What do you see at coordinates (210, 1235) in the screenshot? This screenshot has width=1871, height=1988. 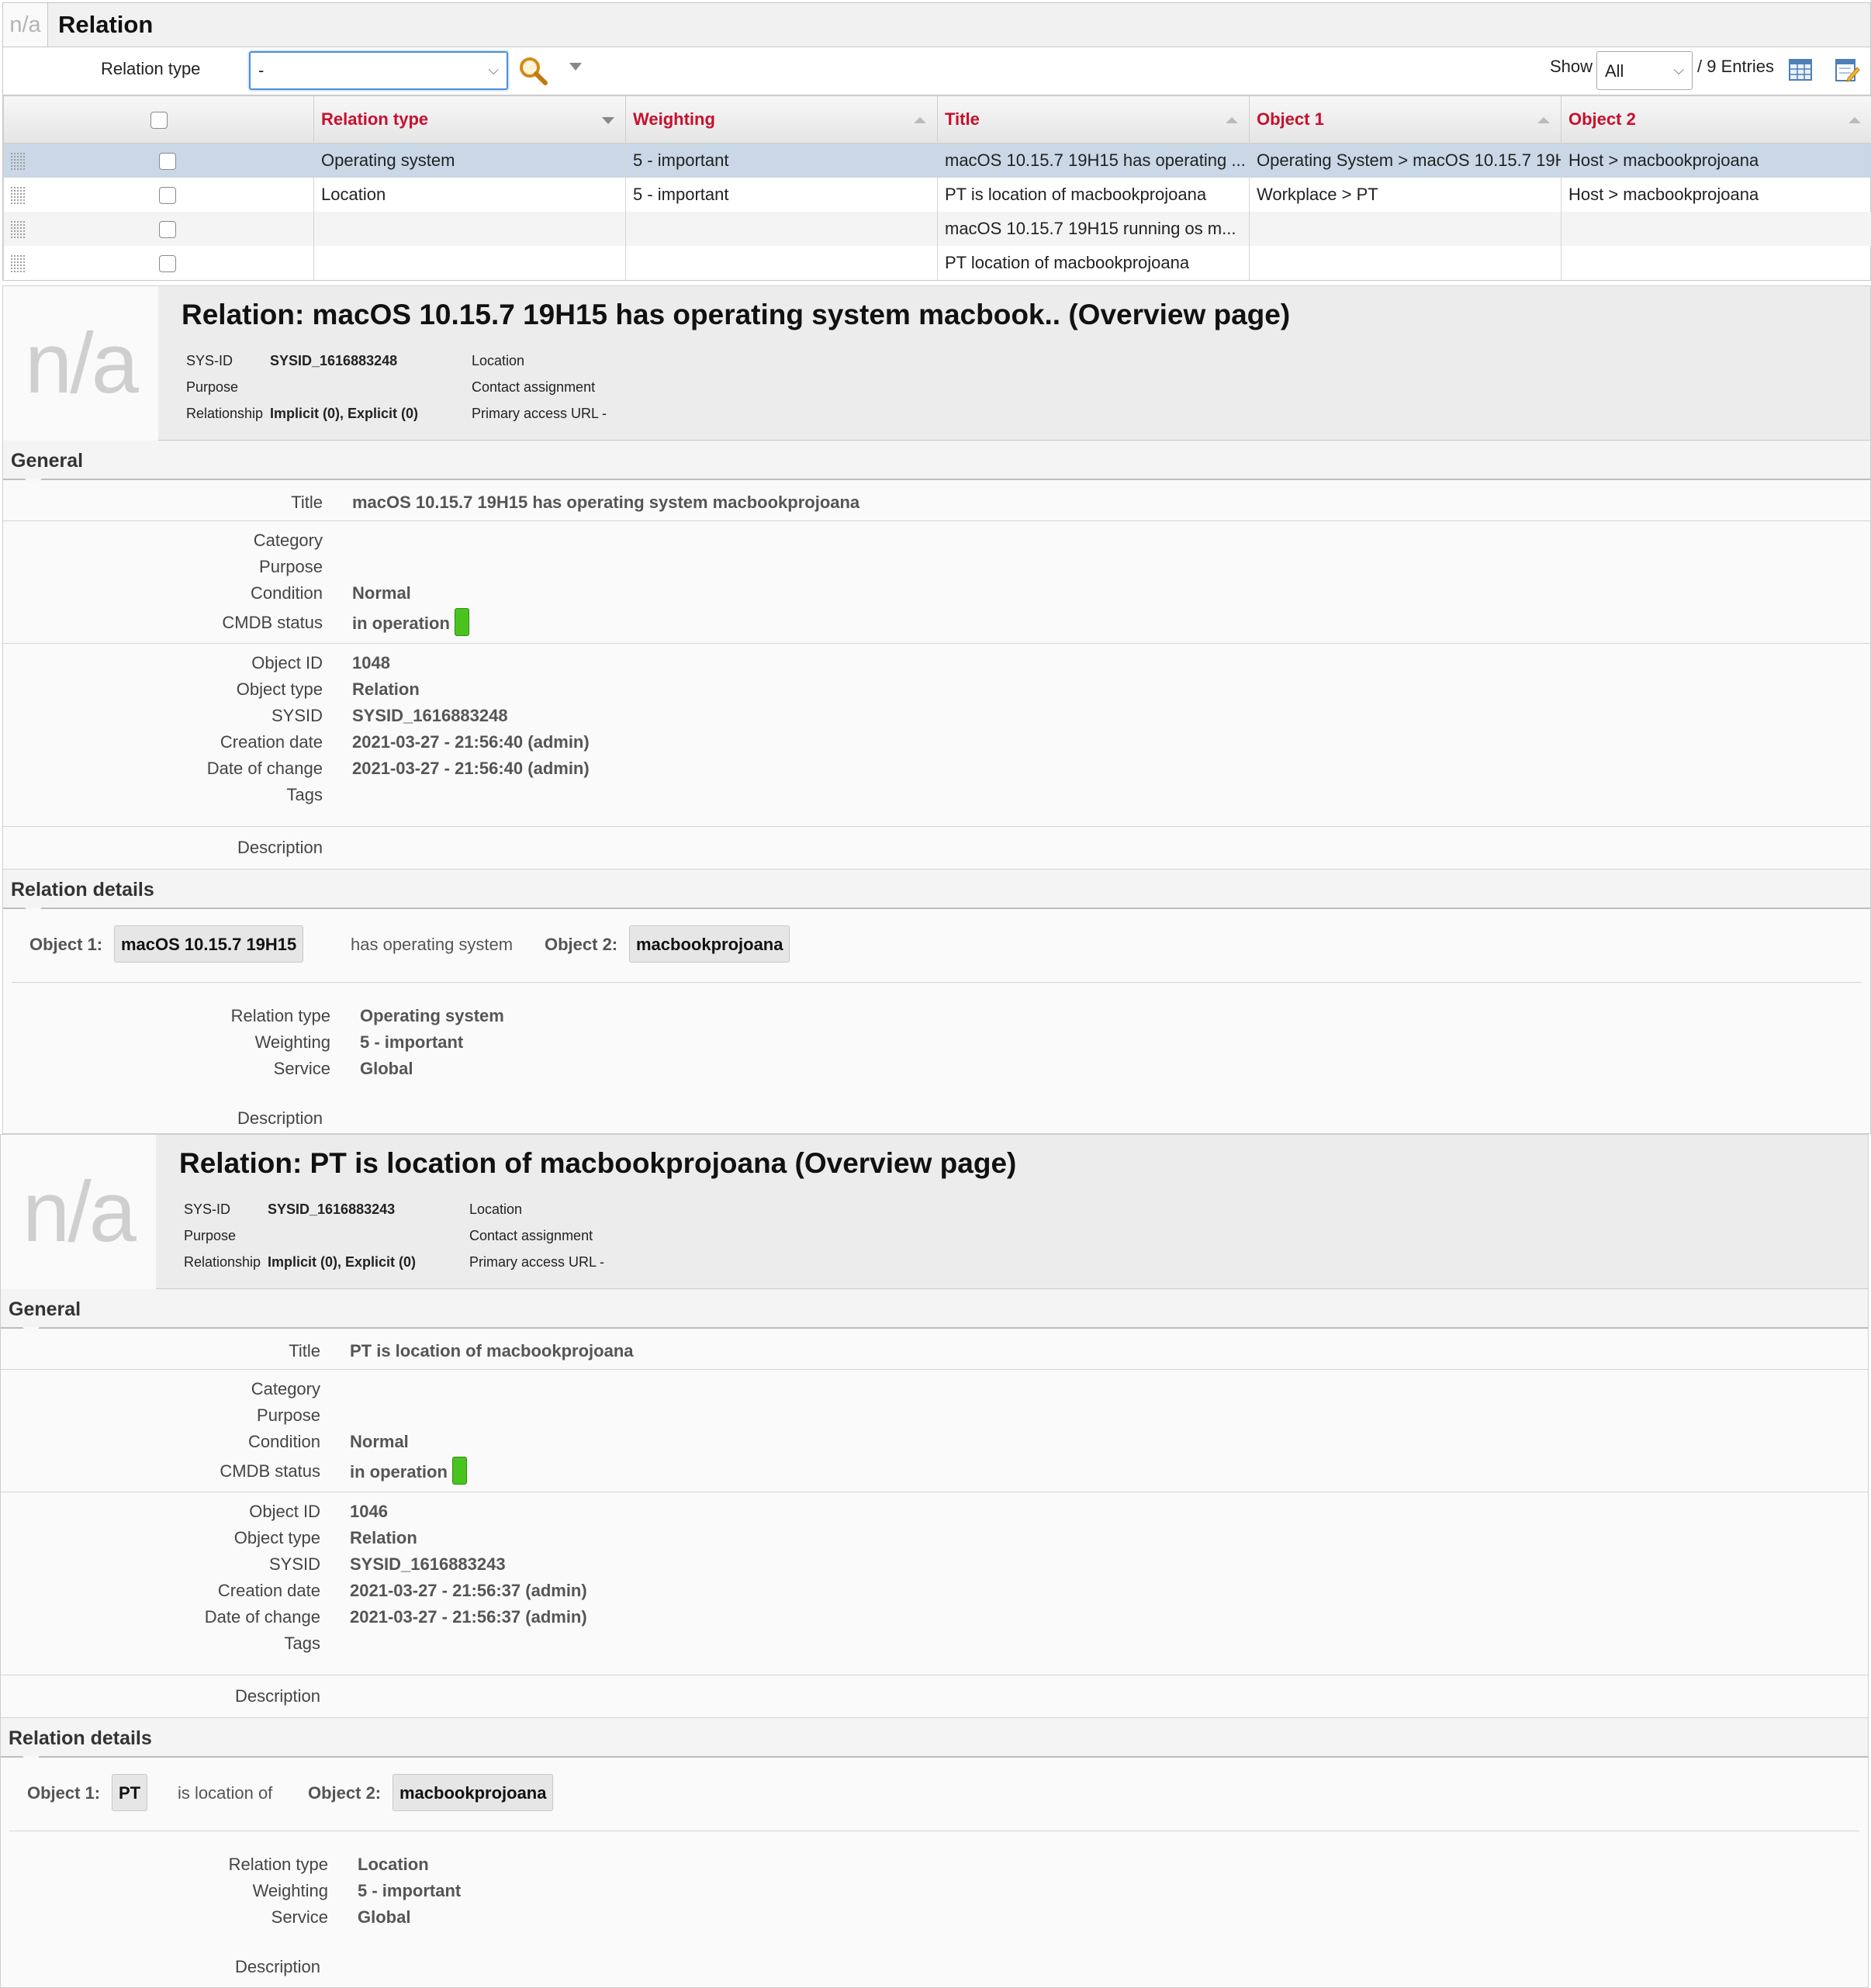 I see `meta-purpose-label: Purpose` at bounding box center [210, 1235].